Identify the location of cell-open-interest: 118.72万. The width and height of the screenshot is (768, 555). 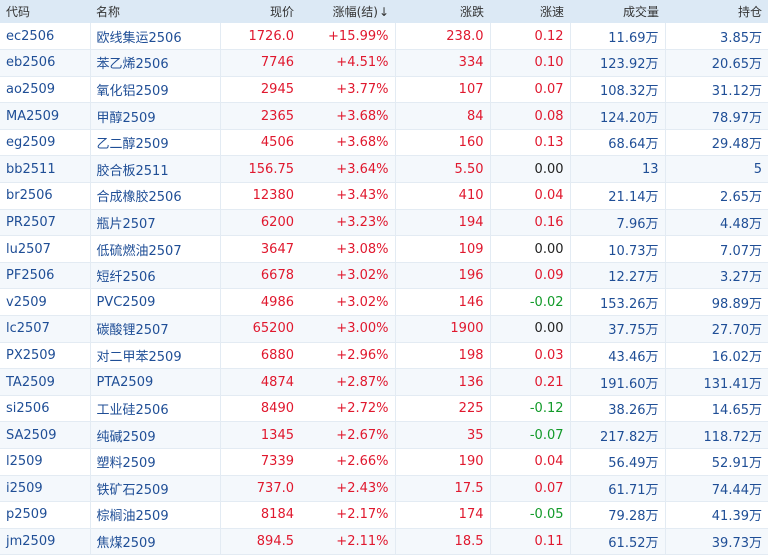
(716, 435).